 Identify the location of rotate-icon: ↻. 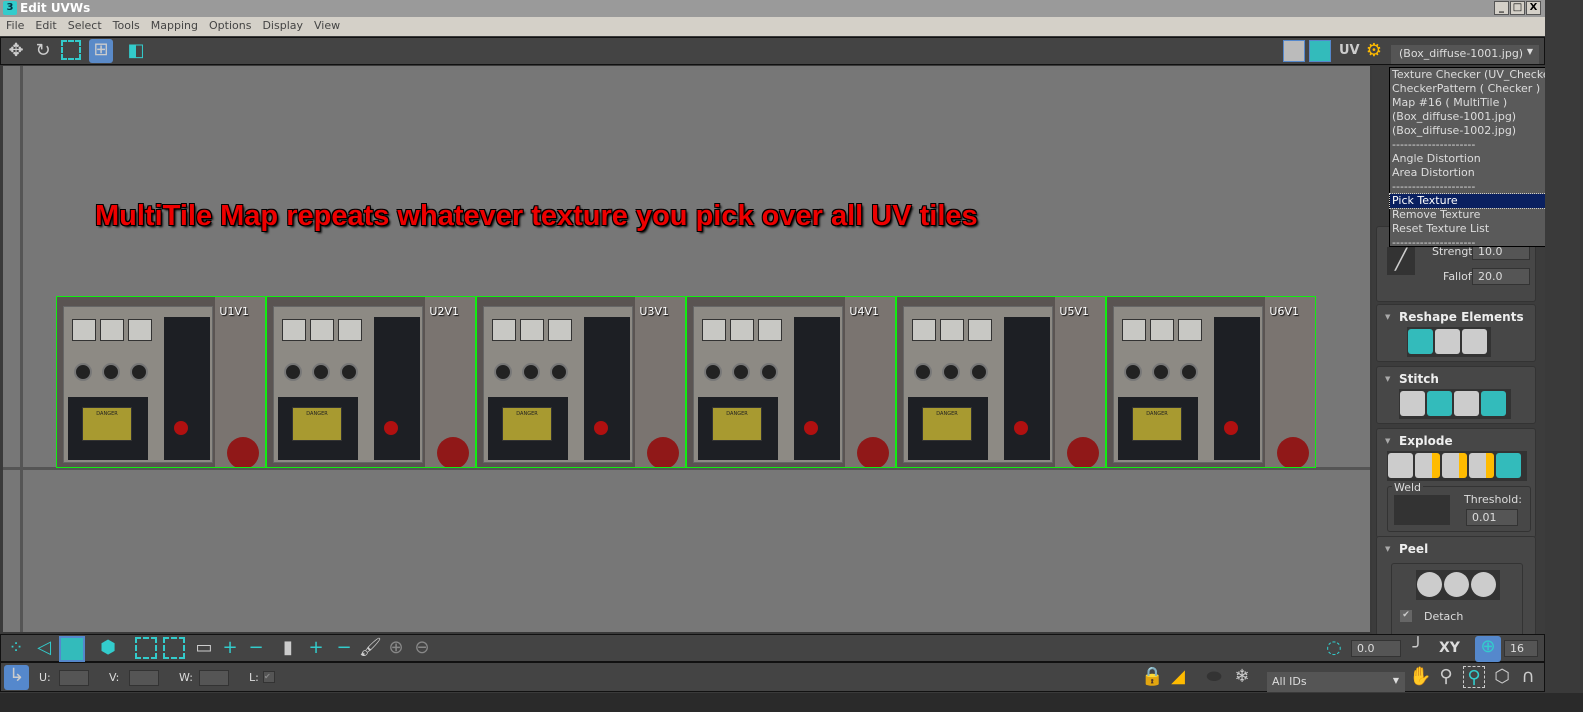
(43, 51).